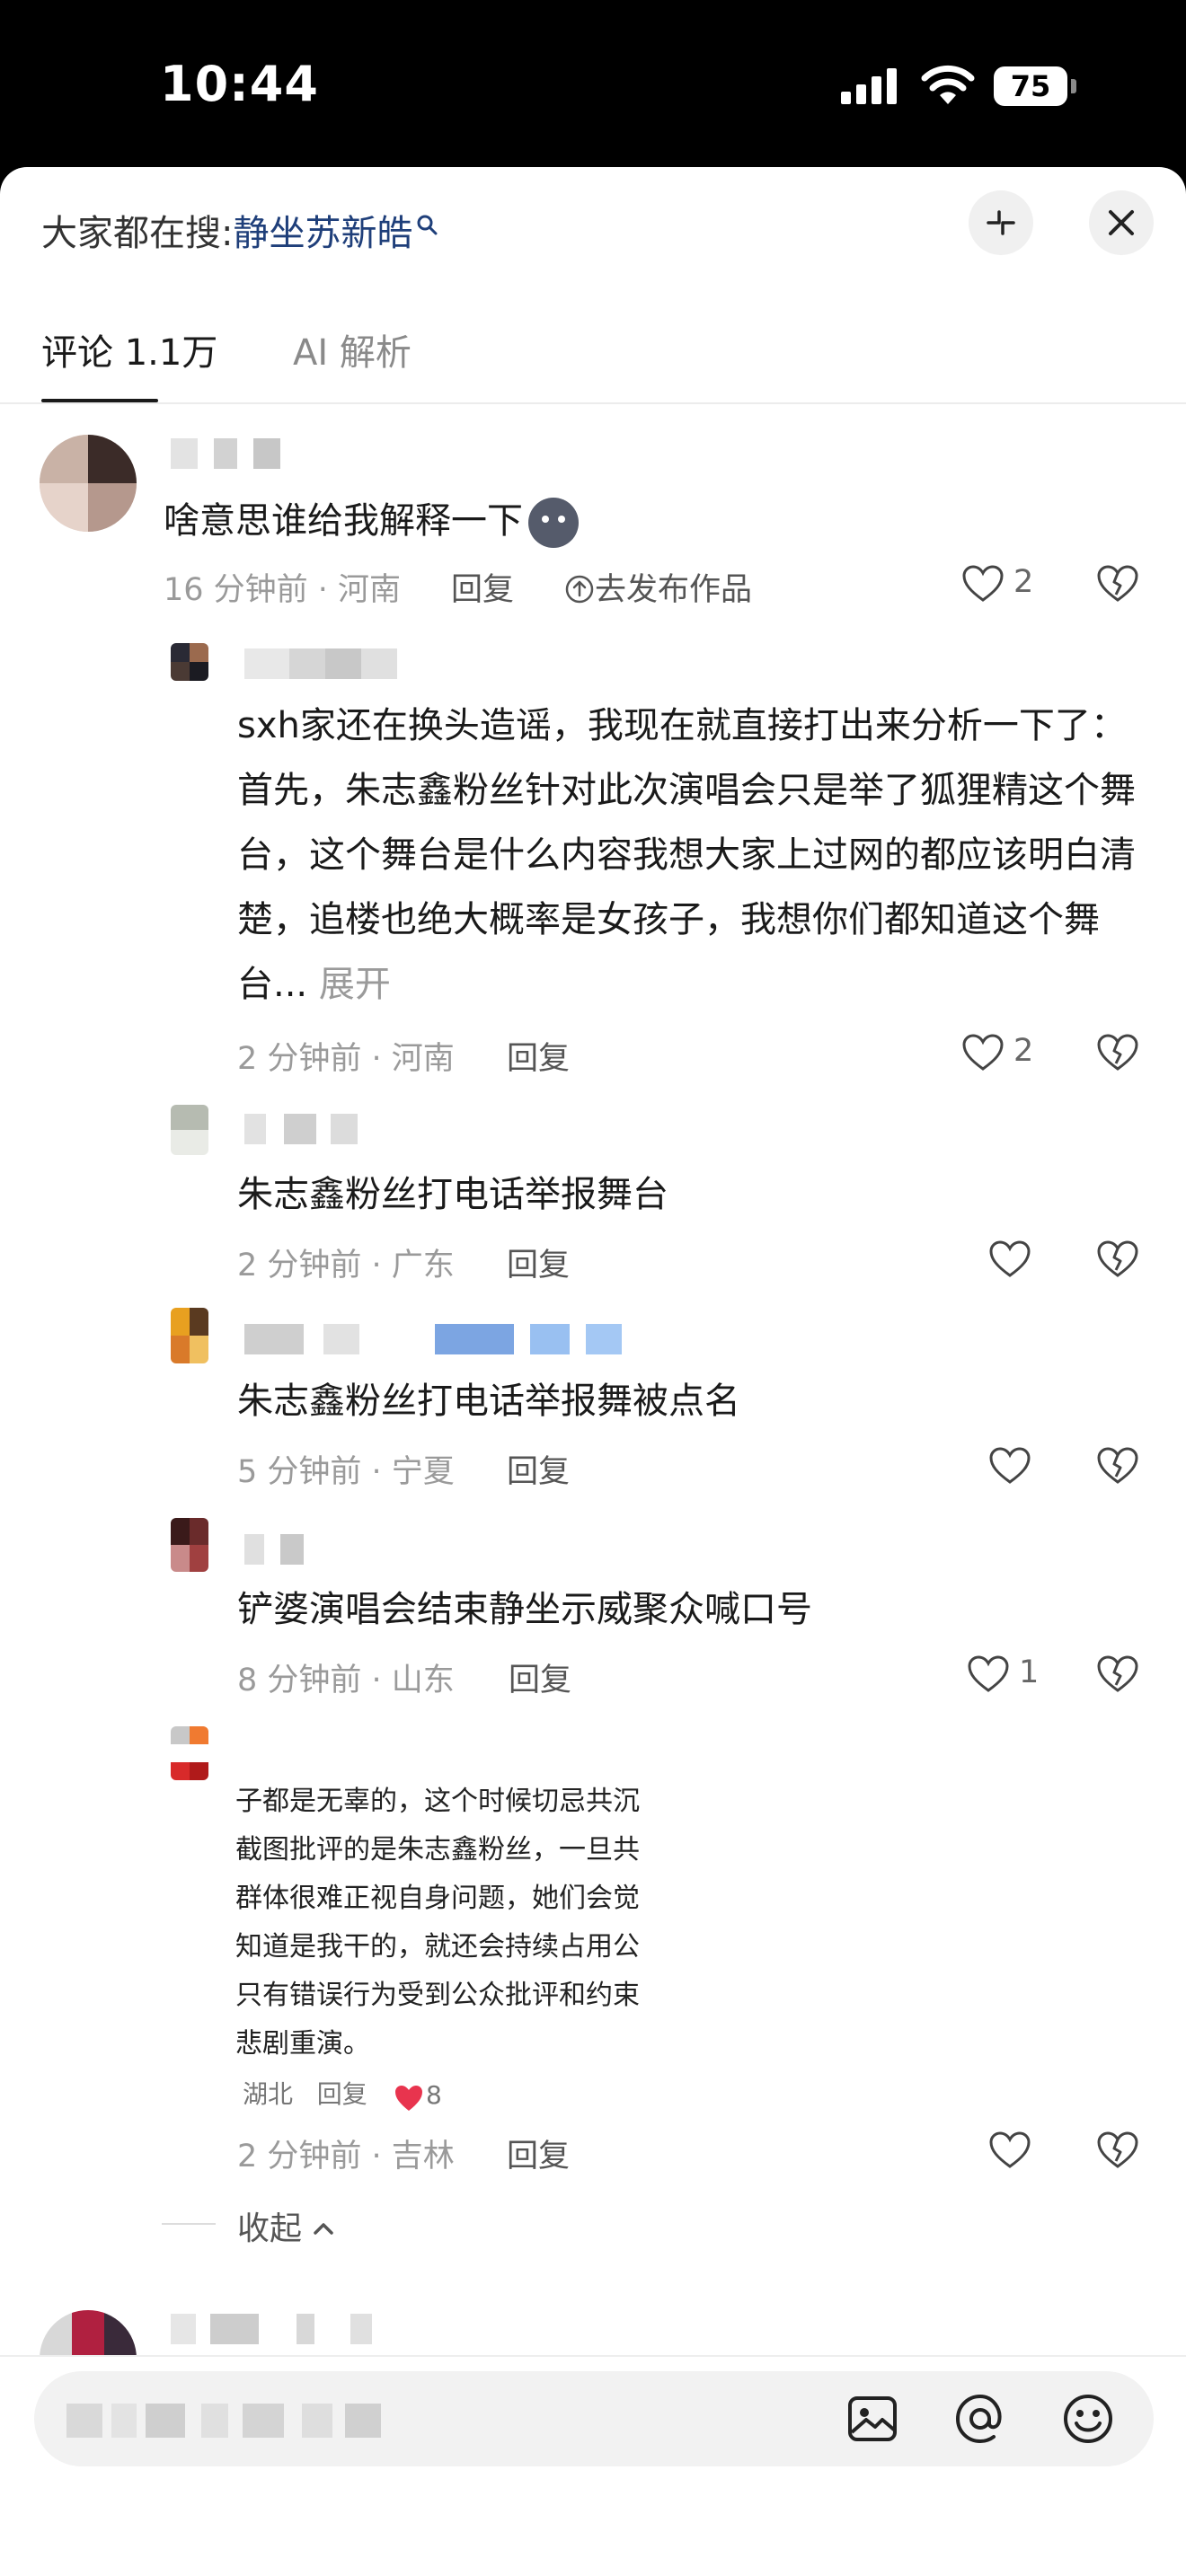 Image resolution: width=1186 pixels, height=2576 pixels. Describe the element at coordinates (137, 233) in the screenshot. I see `search-prefix: 大家都在搜:` at that location.